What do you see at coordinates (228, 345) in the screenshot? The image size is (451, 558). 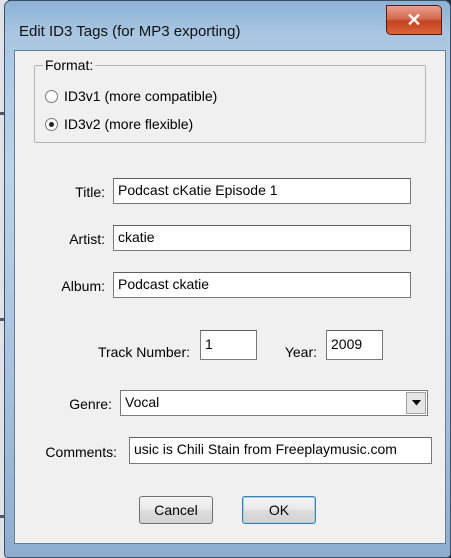 I see `track-number-field: 1` at bounding box center [228, 345].